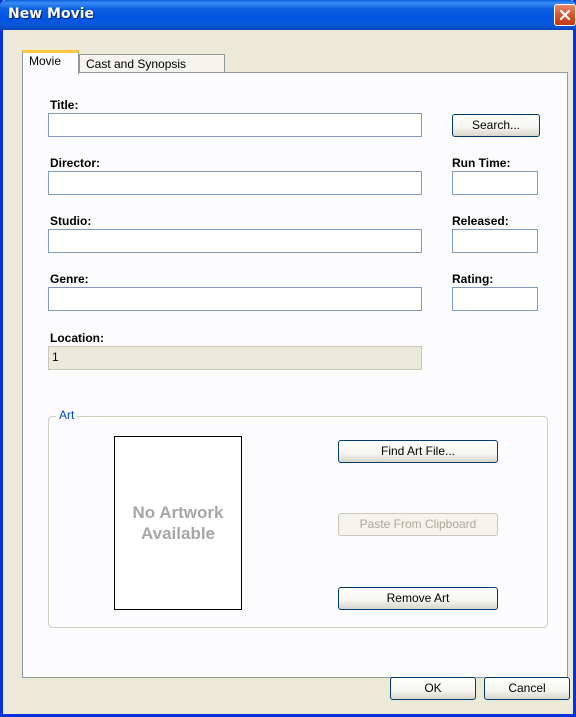 This screenshot has height=717, width=576. I want to click on ok-button: OK, so click(433, 688).